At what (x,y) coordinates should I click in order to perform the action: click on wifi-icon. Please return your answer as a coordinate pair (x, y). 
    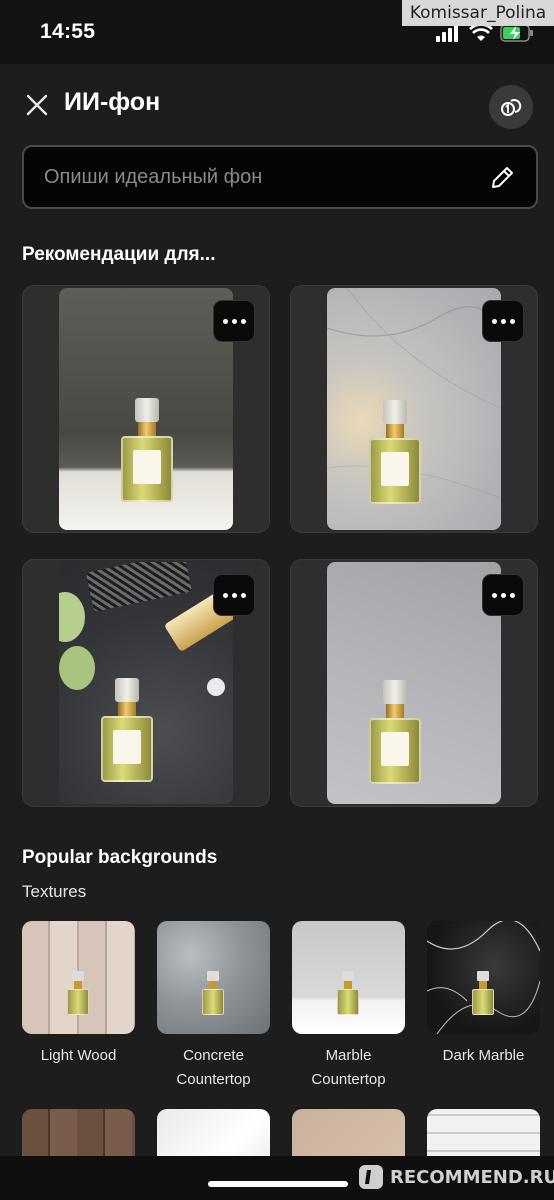
    Looking at the image, I should click on (481, 32).